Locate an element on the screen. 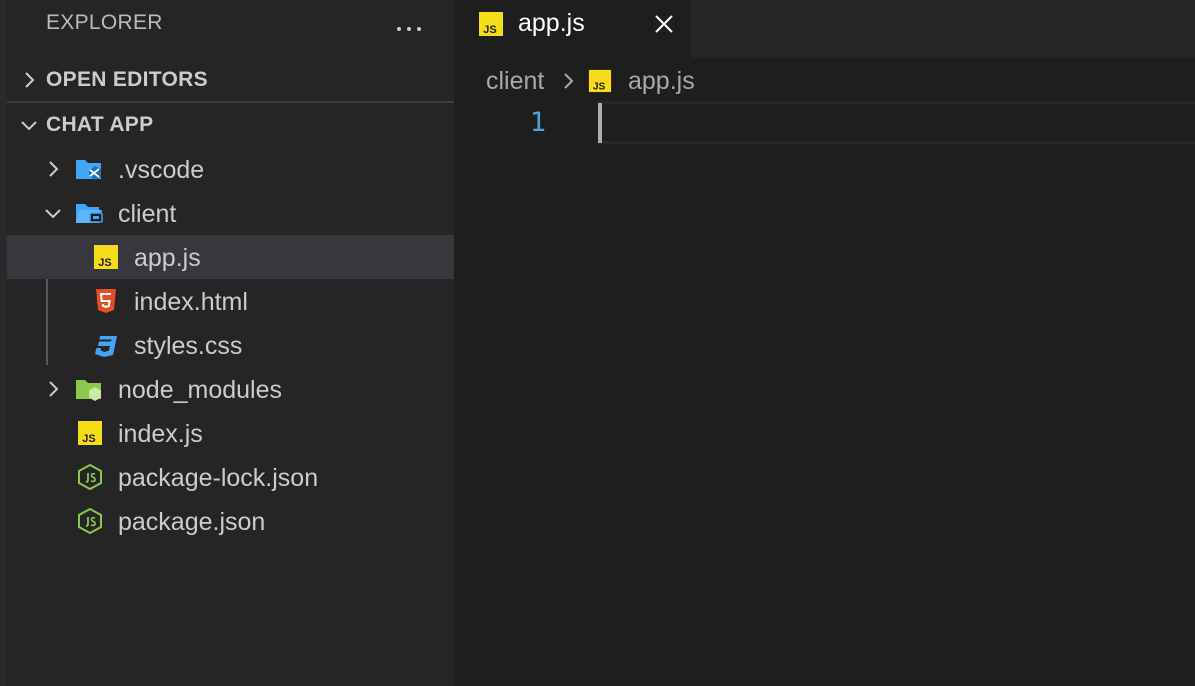 The height and width of the screenshot is (686, 1195). html5-icon is located at coordinates (106, 301).